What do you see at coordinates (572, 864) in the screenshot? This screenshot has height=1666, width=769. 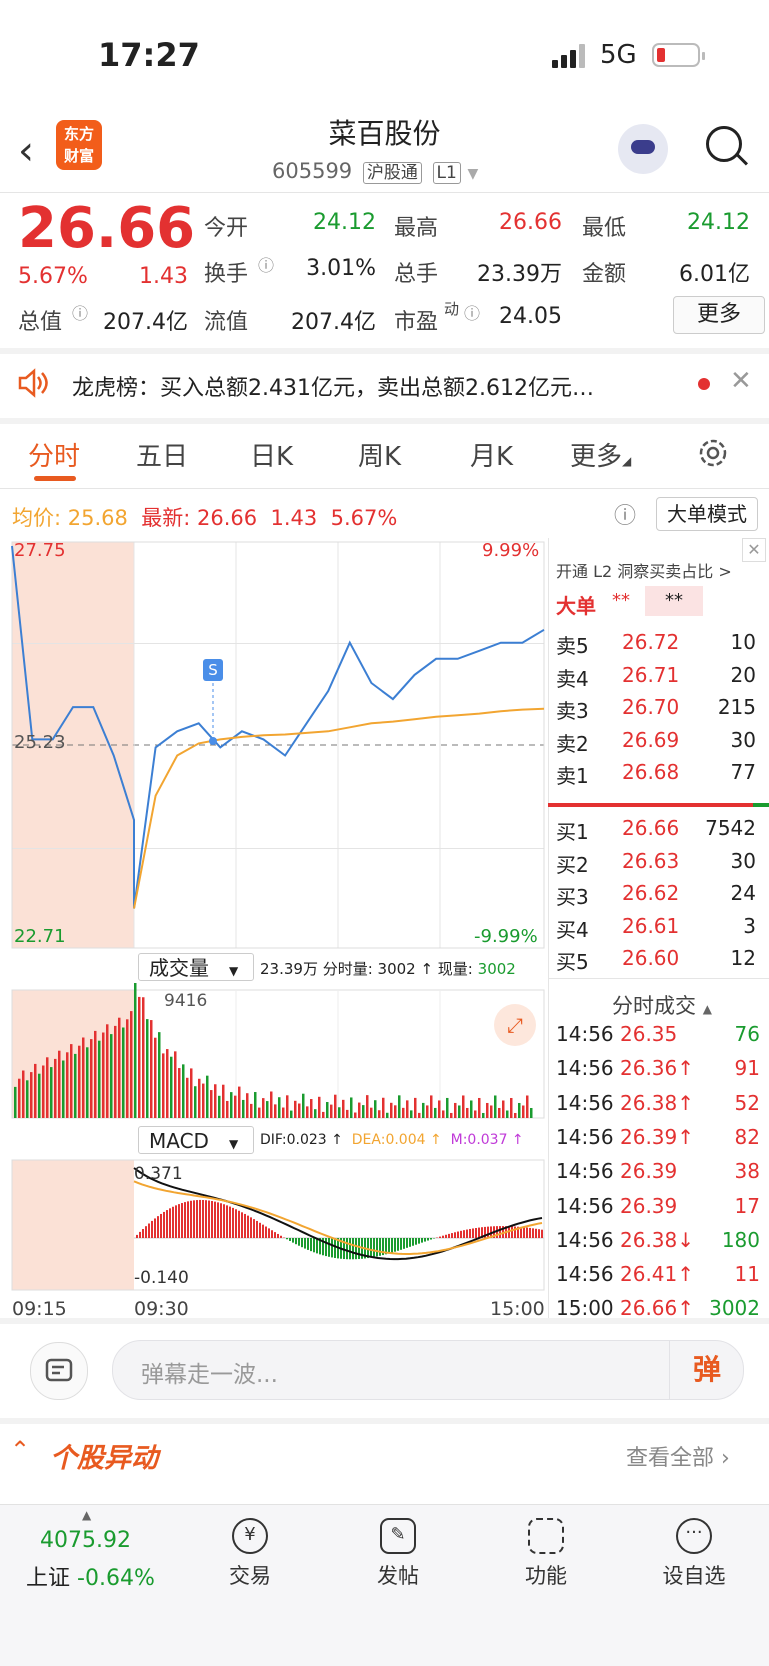 I see `bid-label: 买2` at bounding box center [572, 864].